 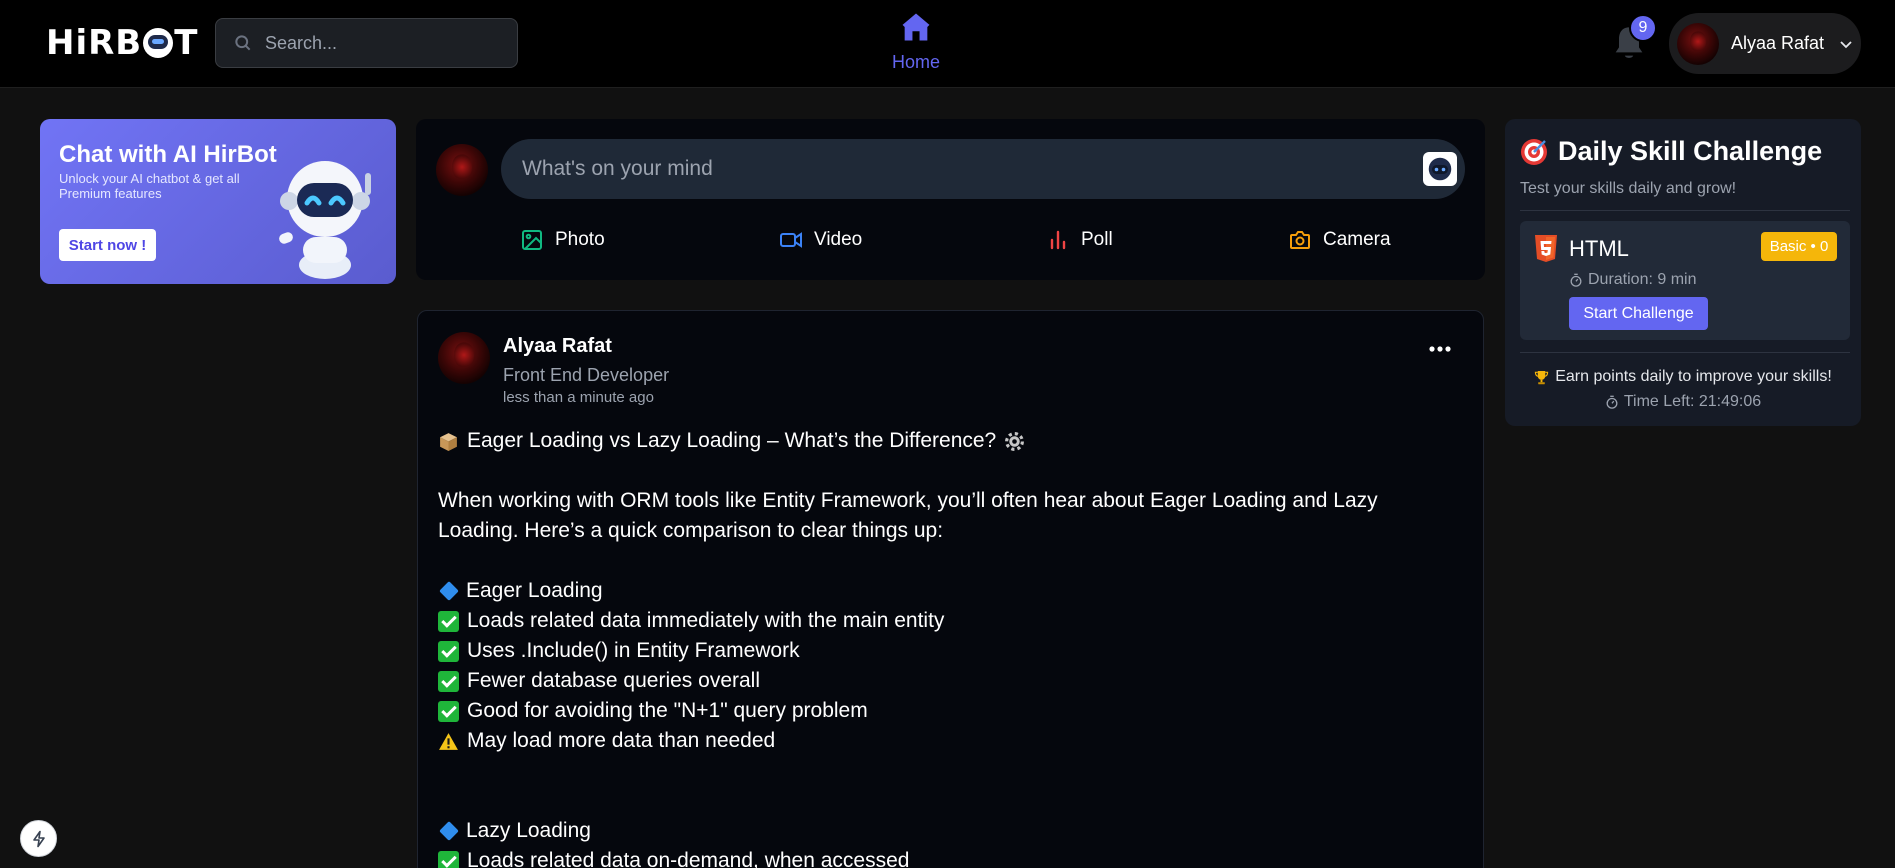 What do you see at coordinates (107, 245) in the screenshot?
I see `start-now-button: Start now !` at bounding box center [107, 245].